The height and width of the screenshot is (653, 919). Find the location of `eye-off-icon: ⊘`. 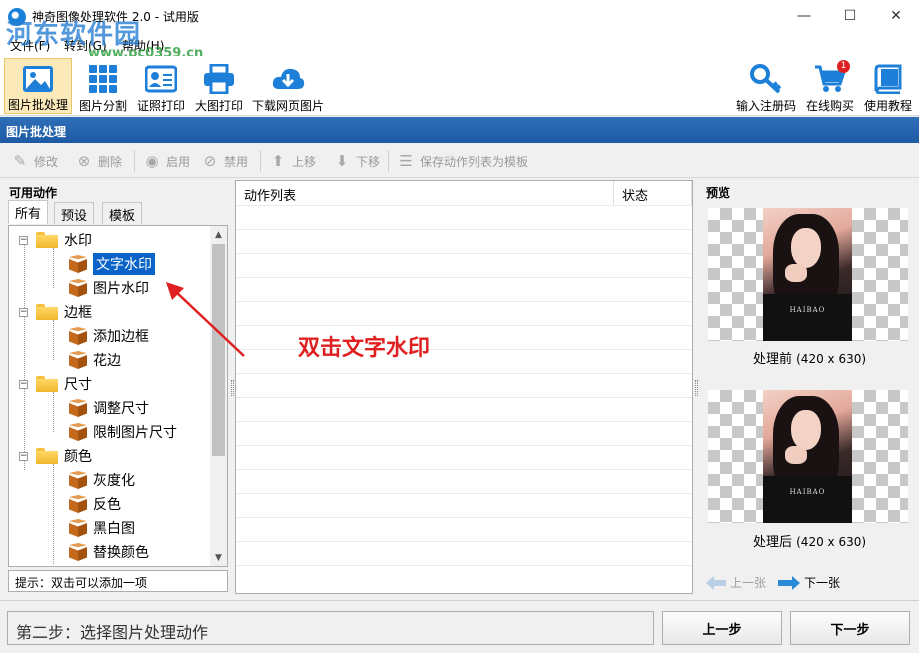

eye-off-icon: ⊘ is located at coordinates (210, 161).